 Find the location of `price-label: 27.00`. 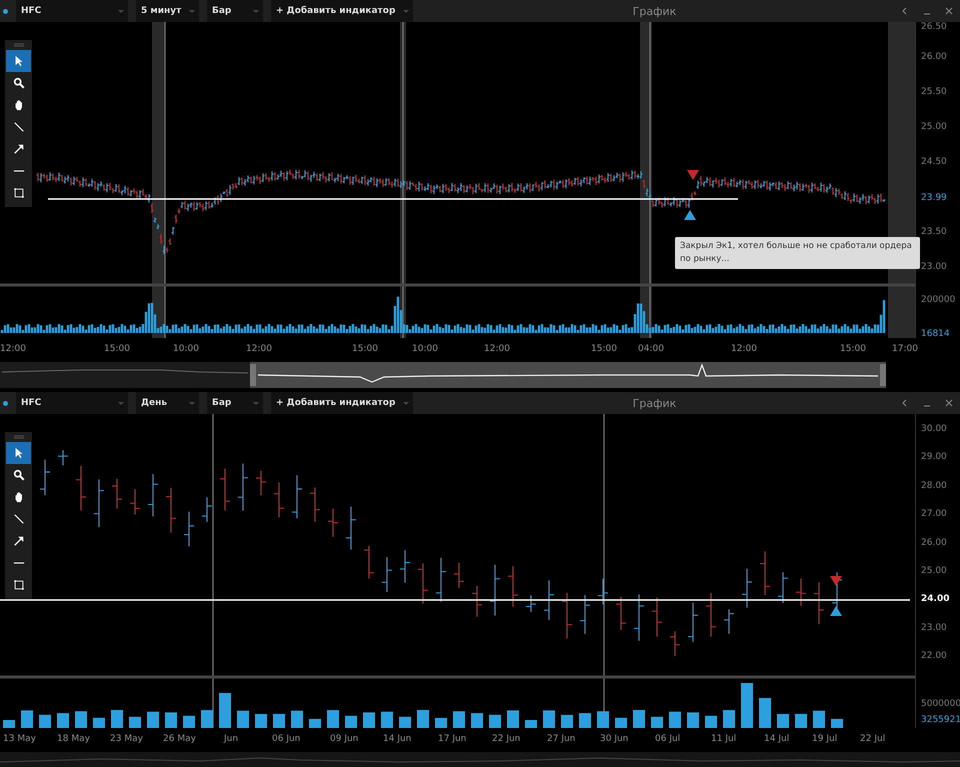

price-label: 27.00 is located at coordinates (934, 514).